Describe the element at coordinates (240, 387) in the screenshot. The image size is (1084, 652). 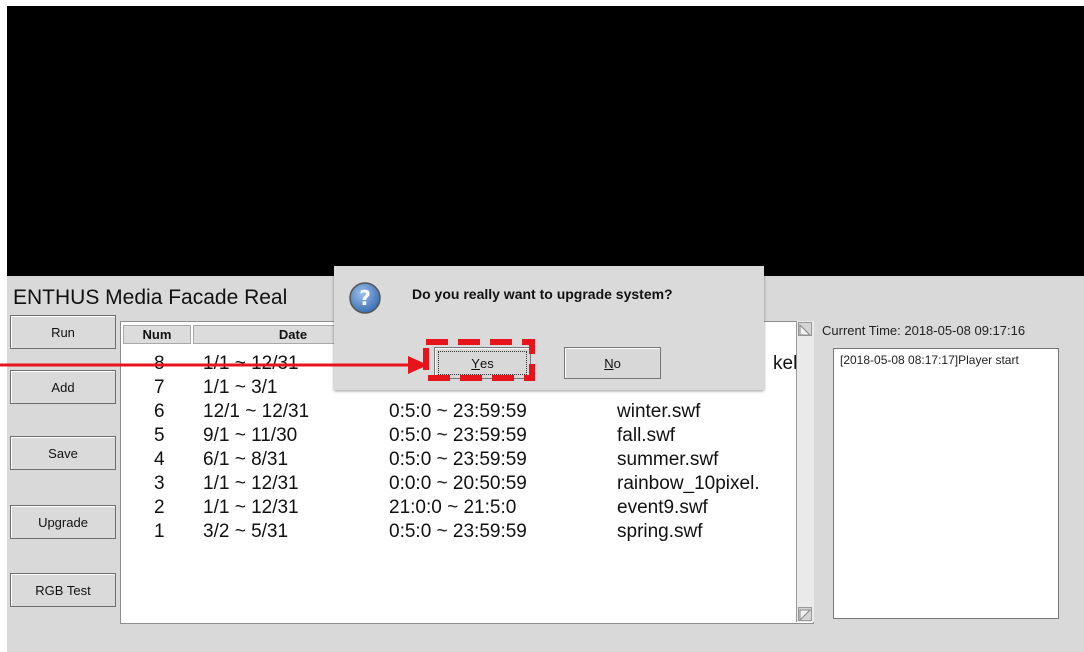
I see `row-date: 1/1 ~ 3/1` at that location.